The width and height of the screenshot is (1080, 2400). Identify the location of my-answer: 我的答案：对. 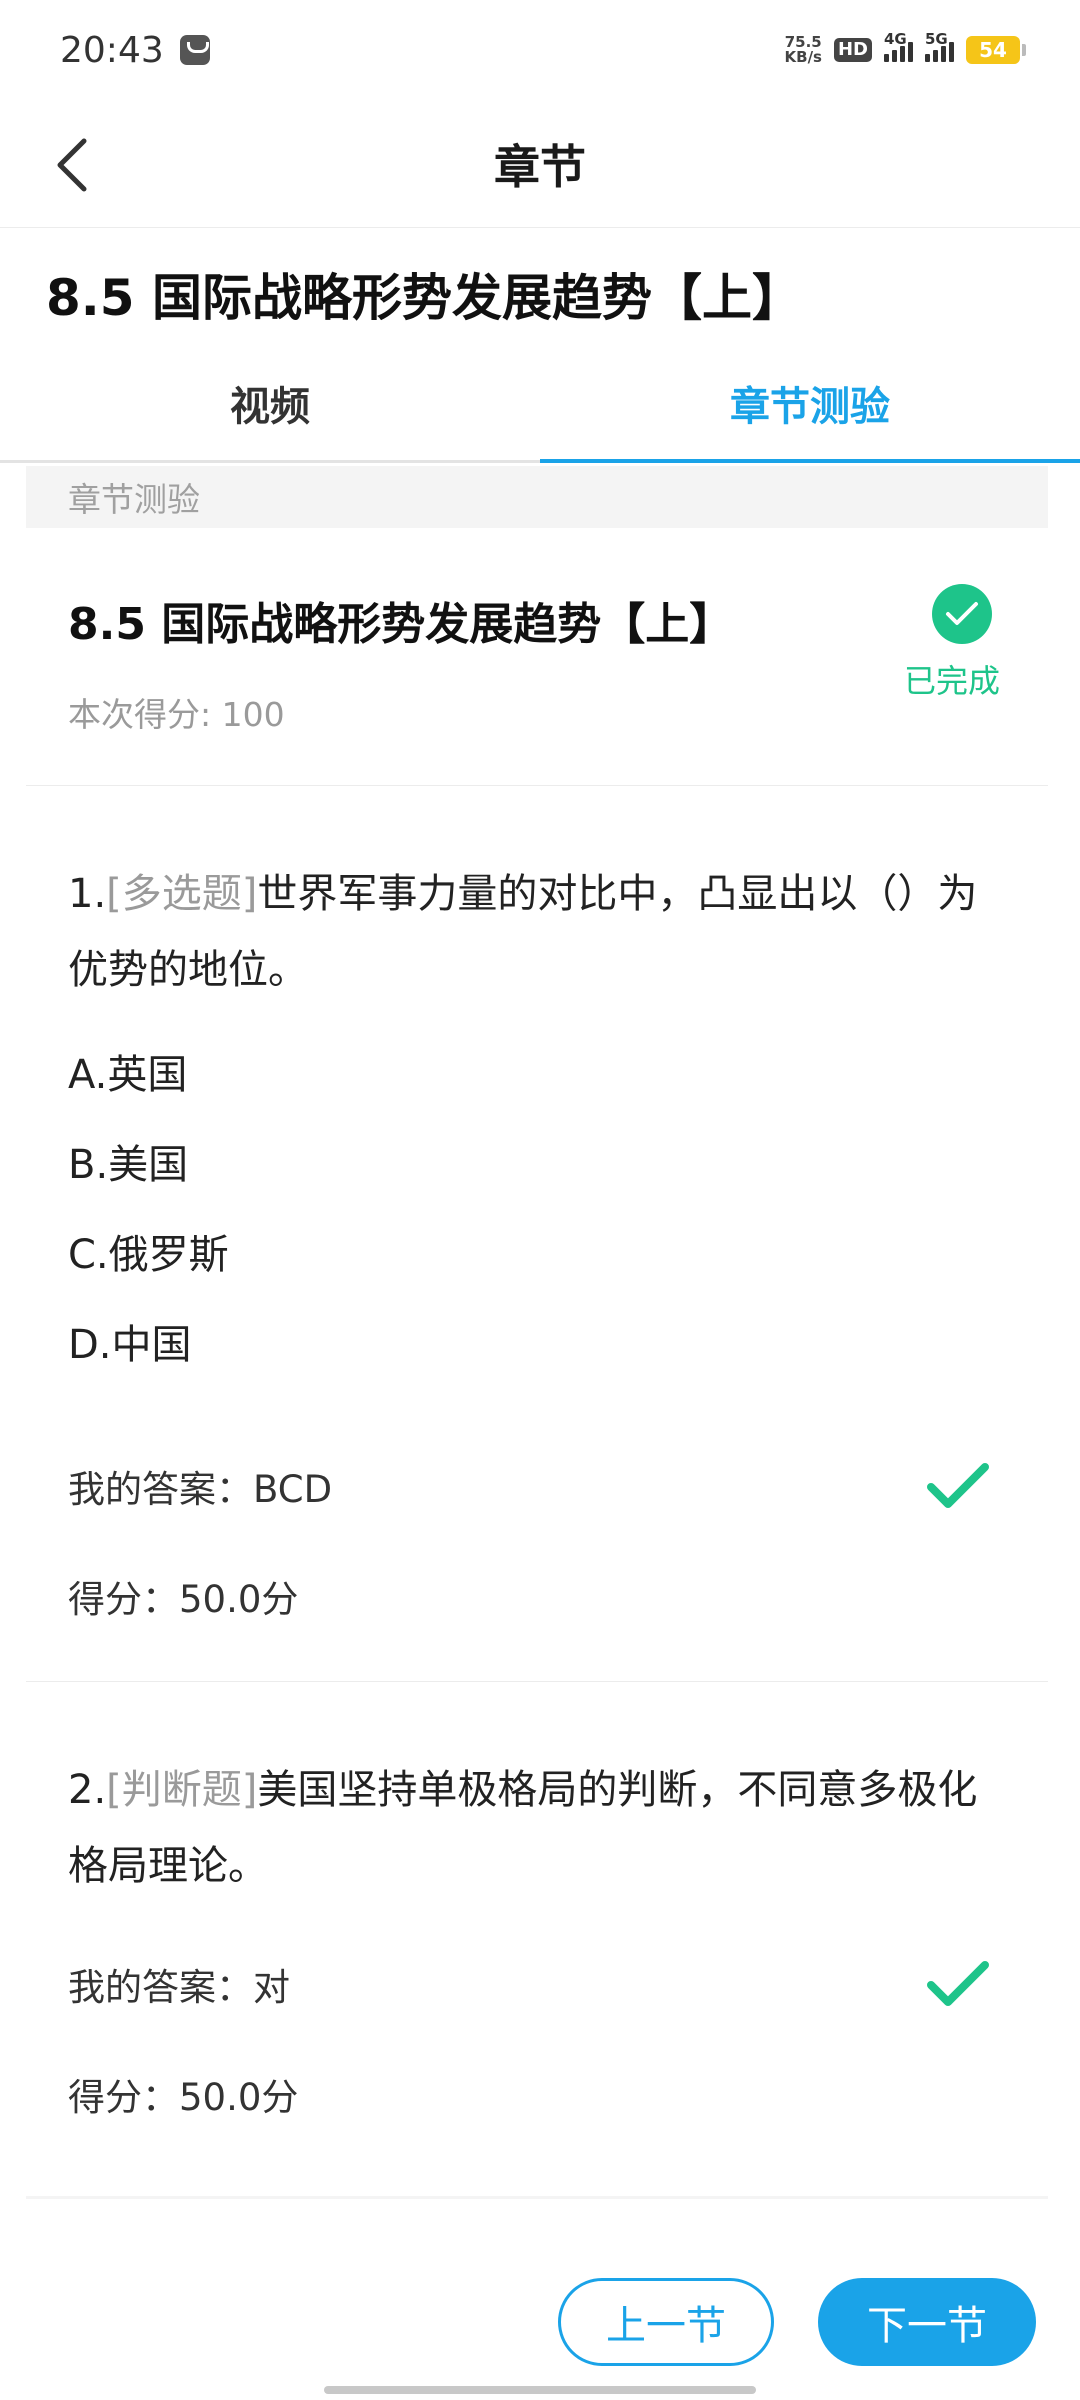
(179, 1987).